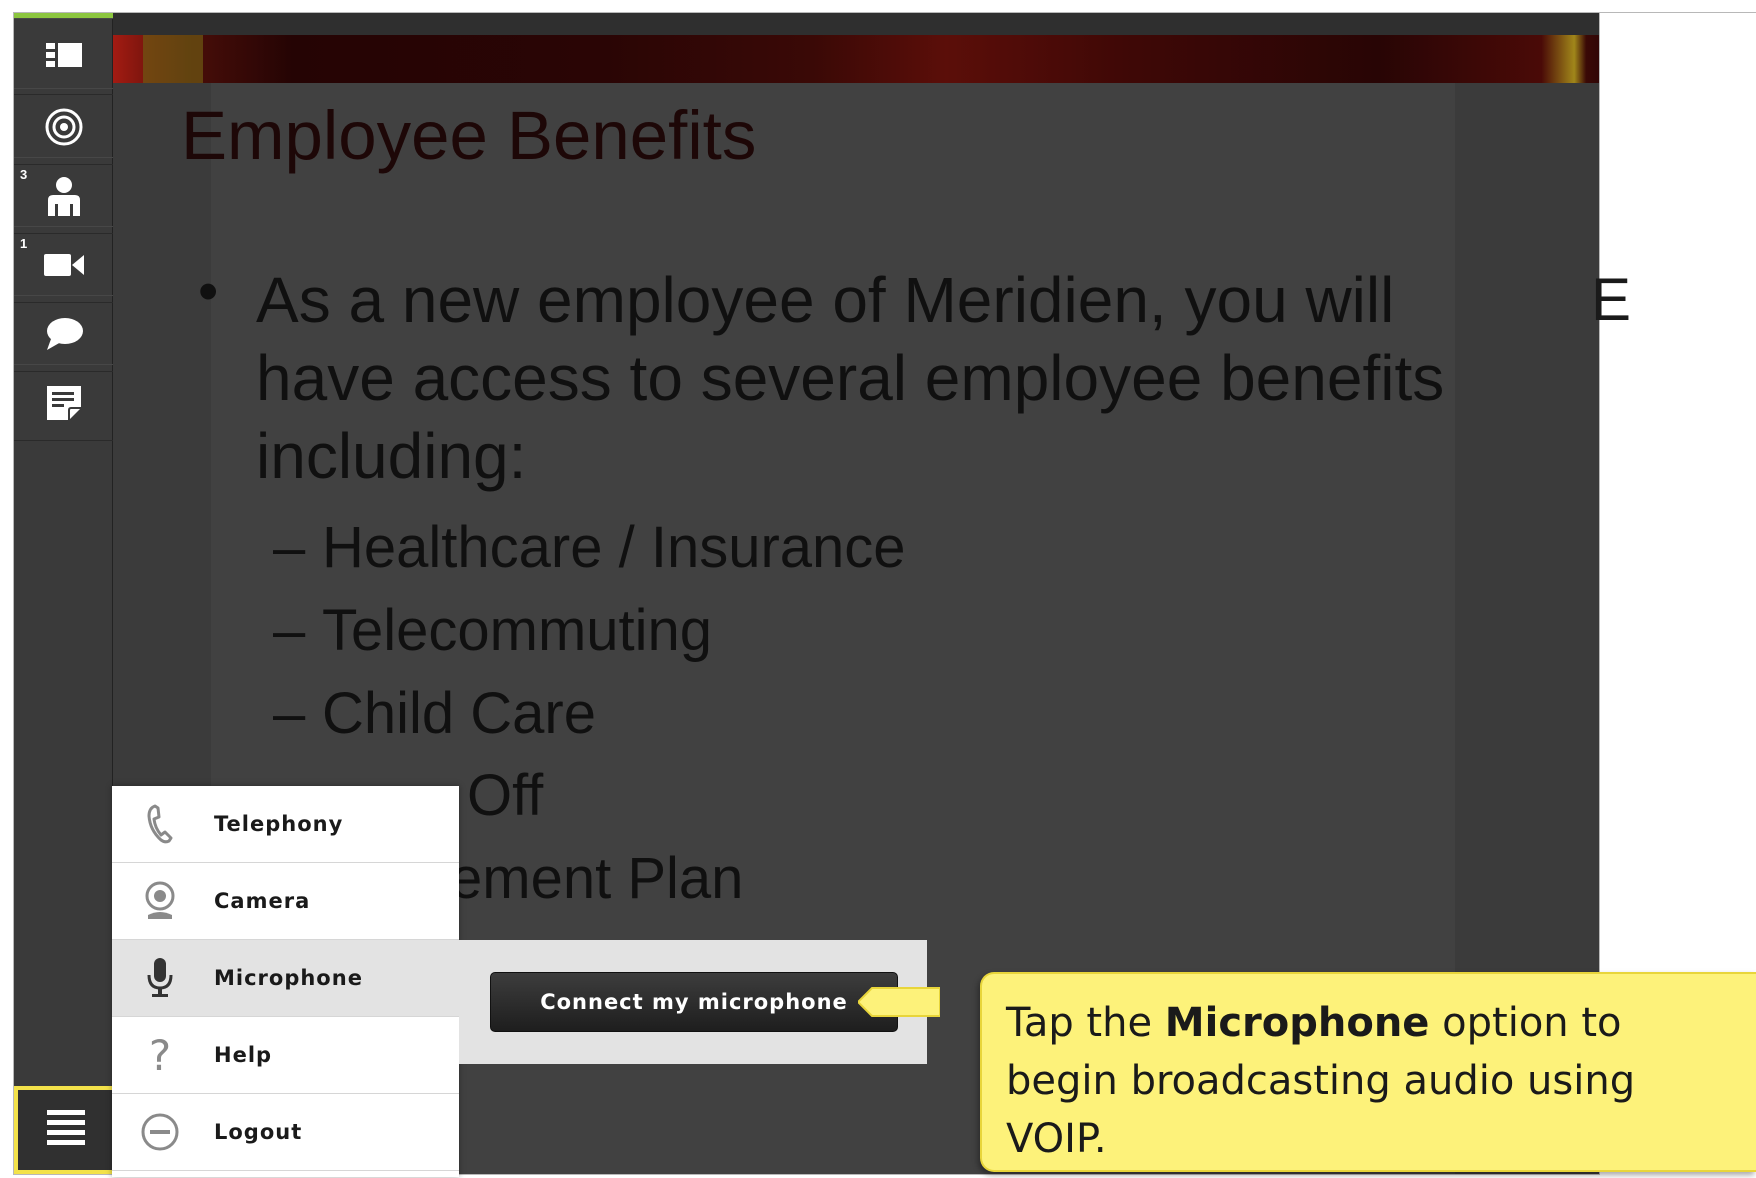 The height and width of the screenshot is (1178, 1756). I want to click on menu-item-help: ? Help, so click(285, 1055).